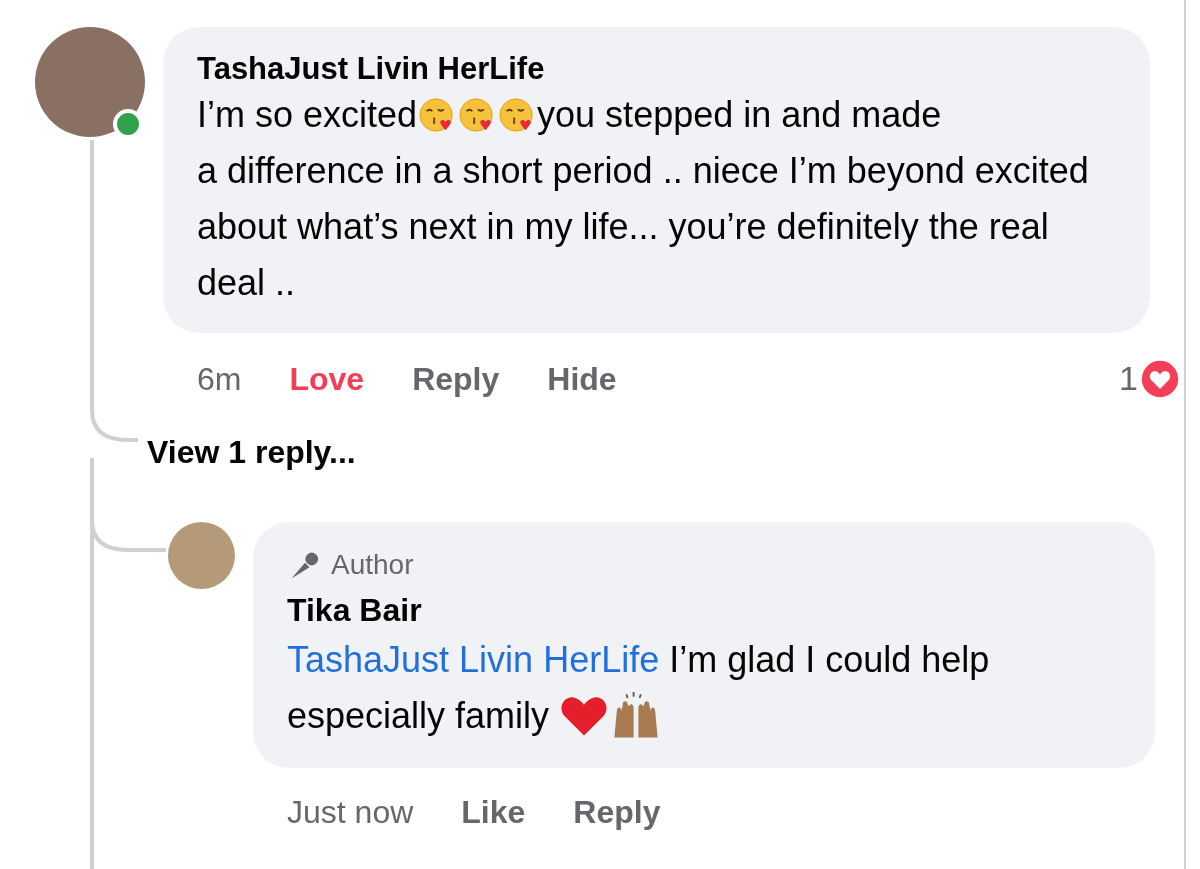 This screenshot has width=1200, height=869. What do you see at coordinates (418, 716) in the screenshot?
I see `reply-text: especially family` at bounding box center [418, 716].